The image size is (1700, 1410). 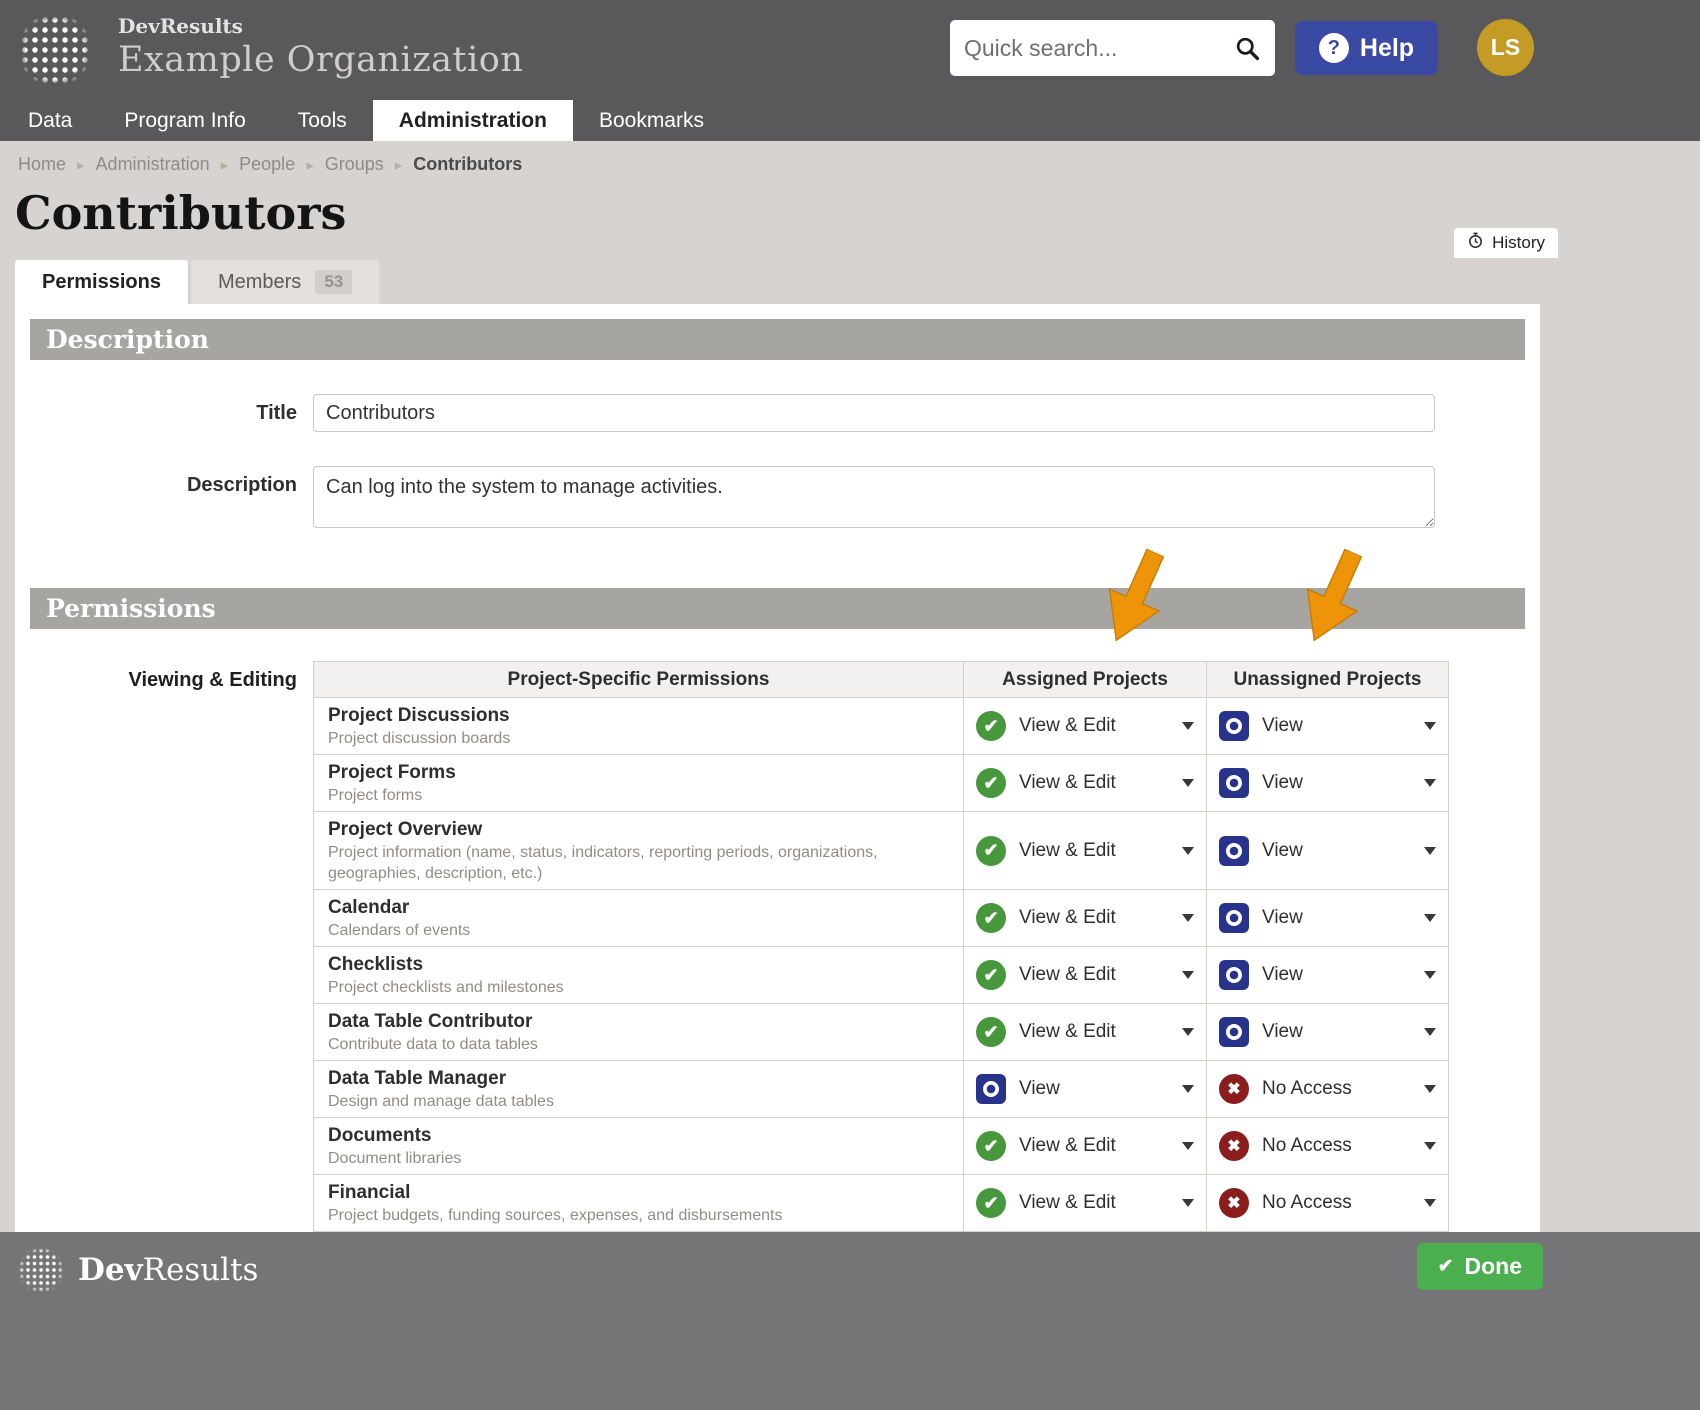 What do you see at coordinates (874, 413) in the screenshot?
I see `title-input` at bounding box center [874, 413].